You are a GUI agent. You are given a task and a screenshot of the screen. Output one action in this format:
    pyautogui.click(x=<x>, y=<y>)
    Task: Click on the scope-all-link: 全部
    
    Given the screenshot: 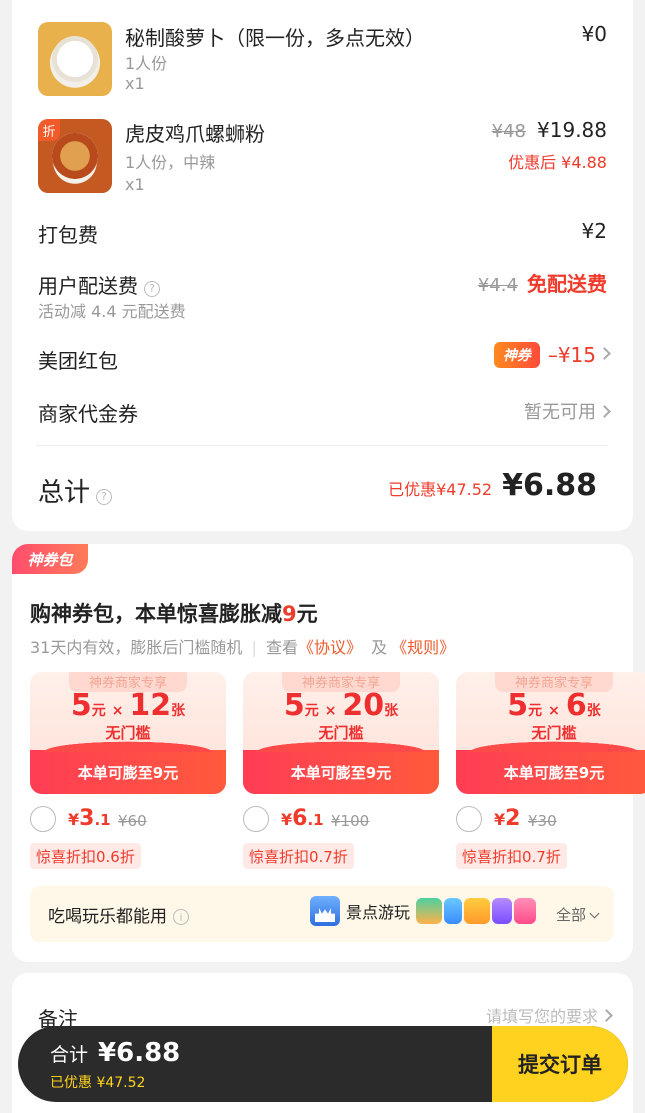 What is the action you would take?
    pyautogui.click(x=577, y=914)
    